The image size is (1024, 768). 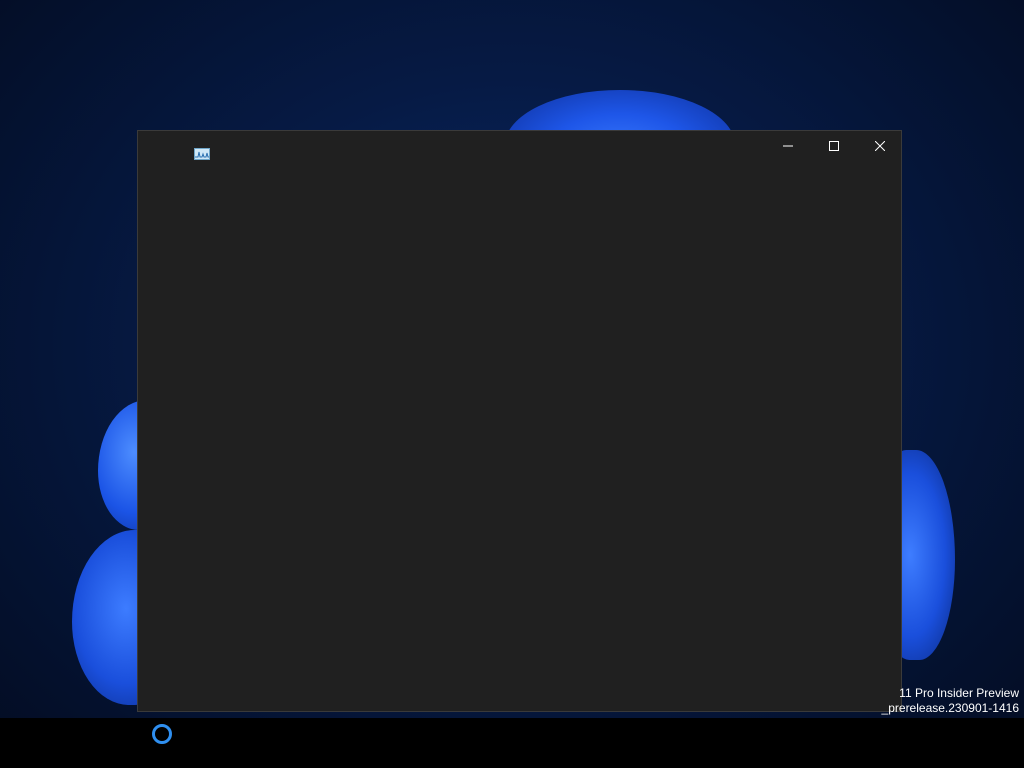 I want to click on minimize-icon, so click(x=788, y=146).